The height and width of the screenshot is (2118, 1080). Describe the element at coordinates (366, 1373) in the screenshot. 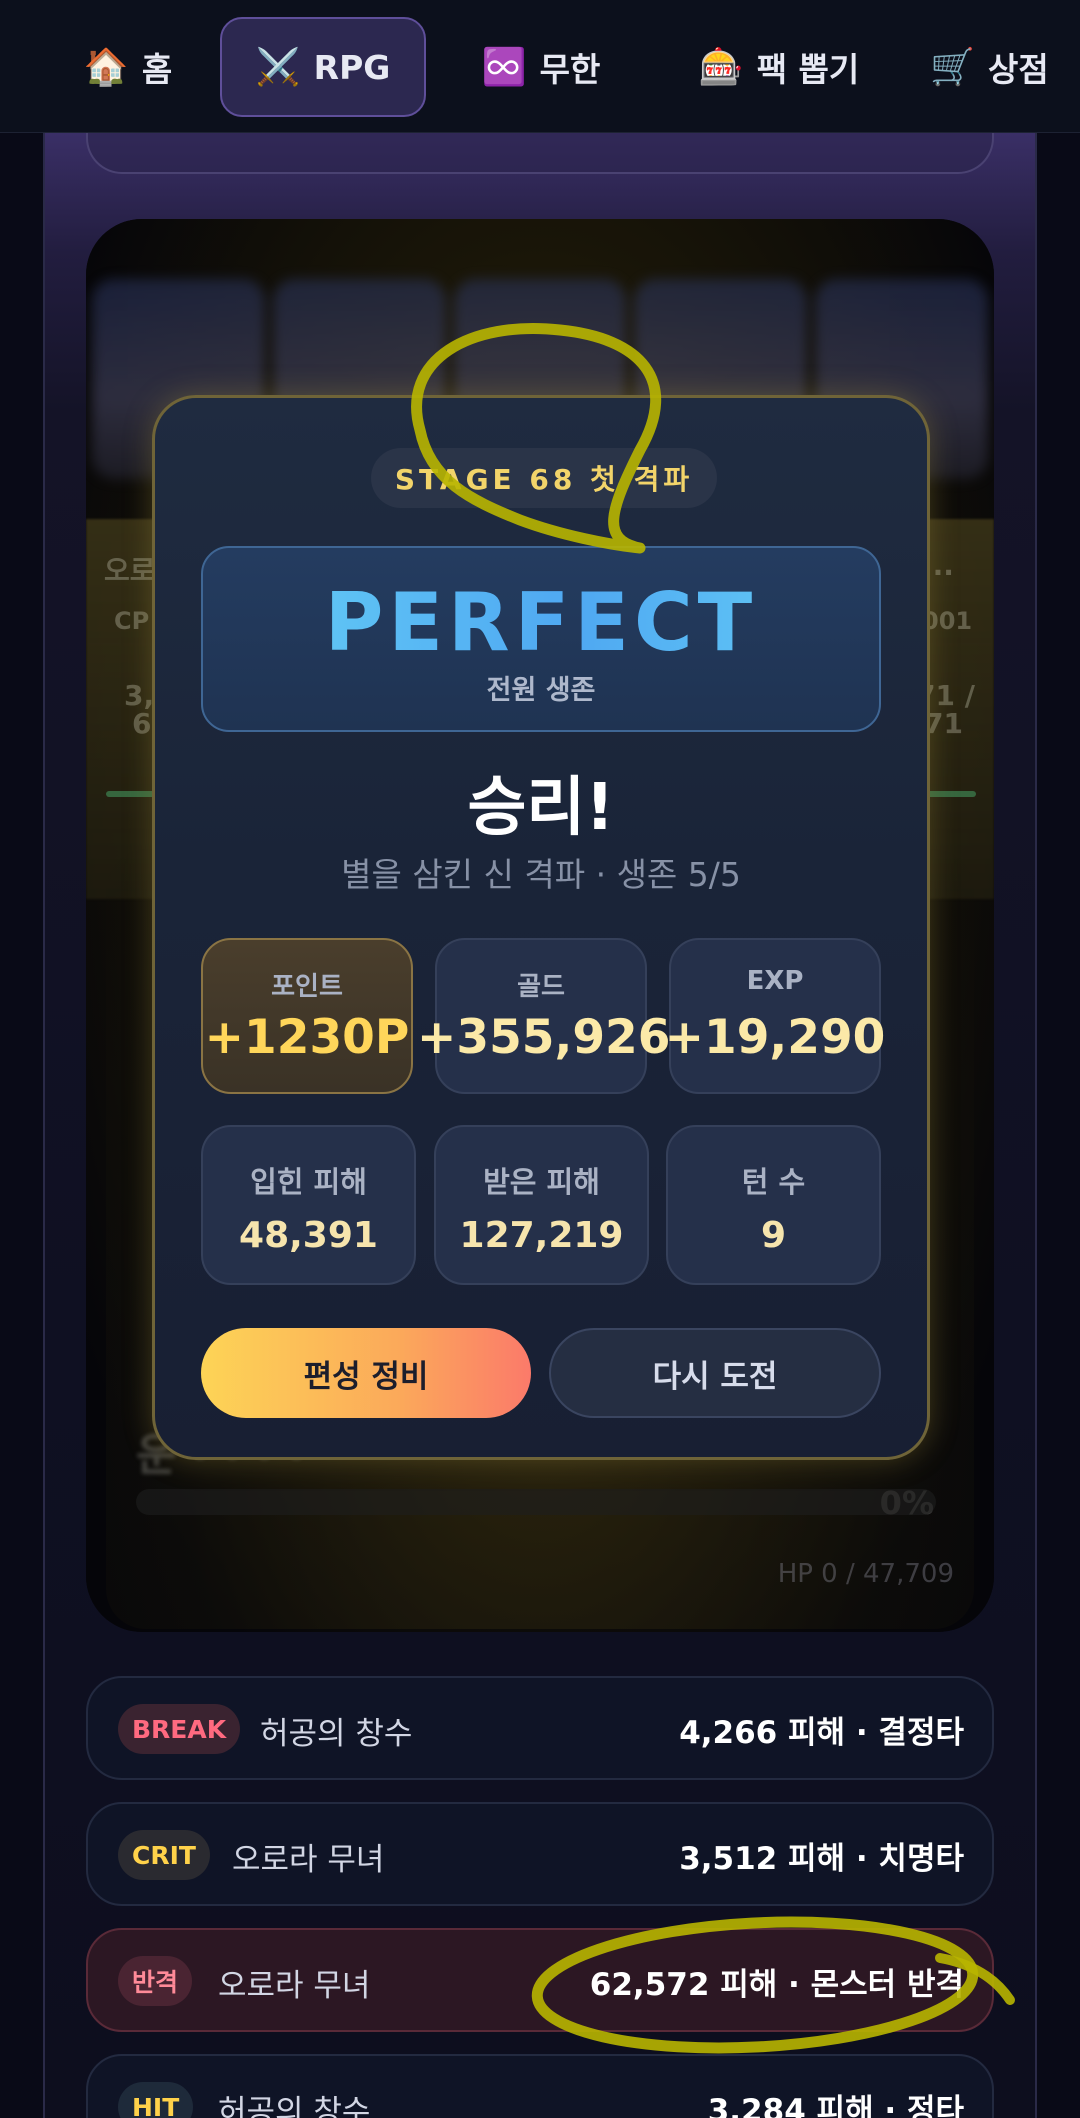

I see `edit-formation-button: 편성 정비` at that location.